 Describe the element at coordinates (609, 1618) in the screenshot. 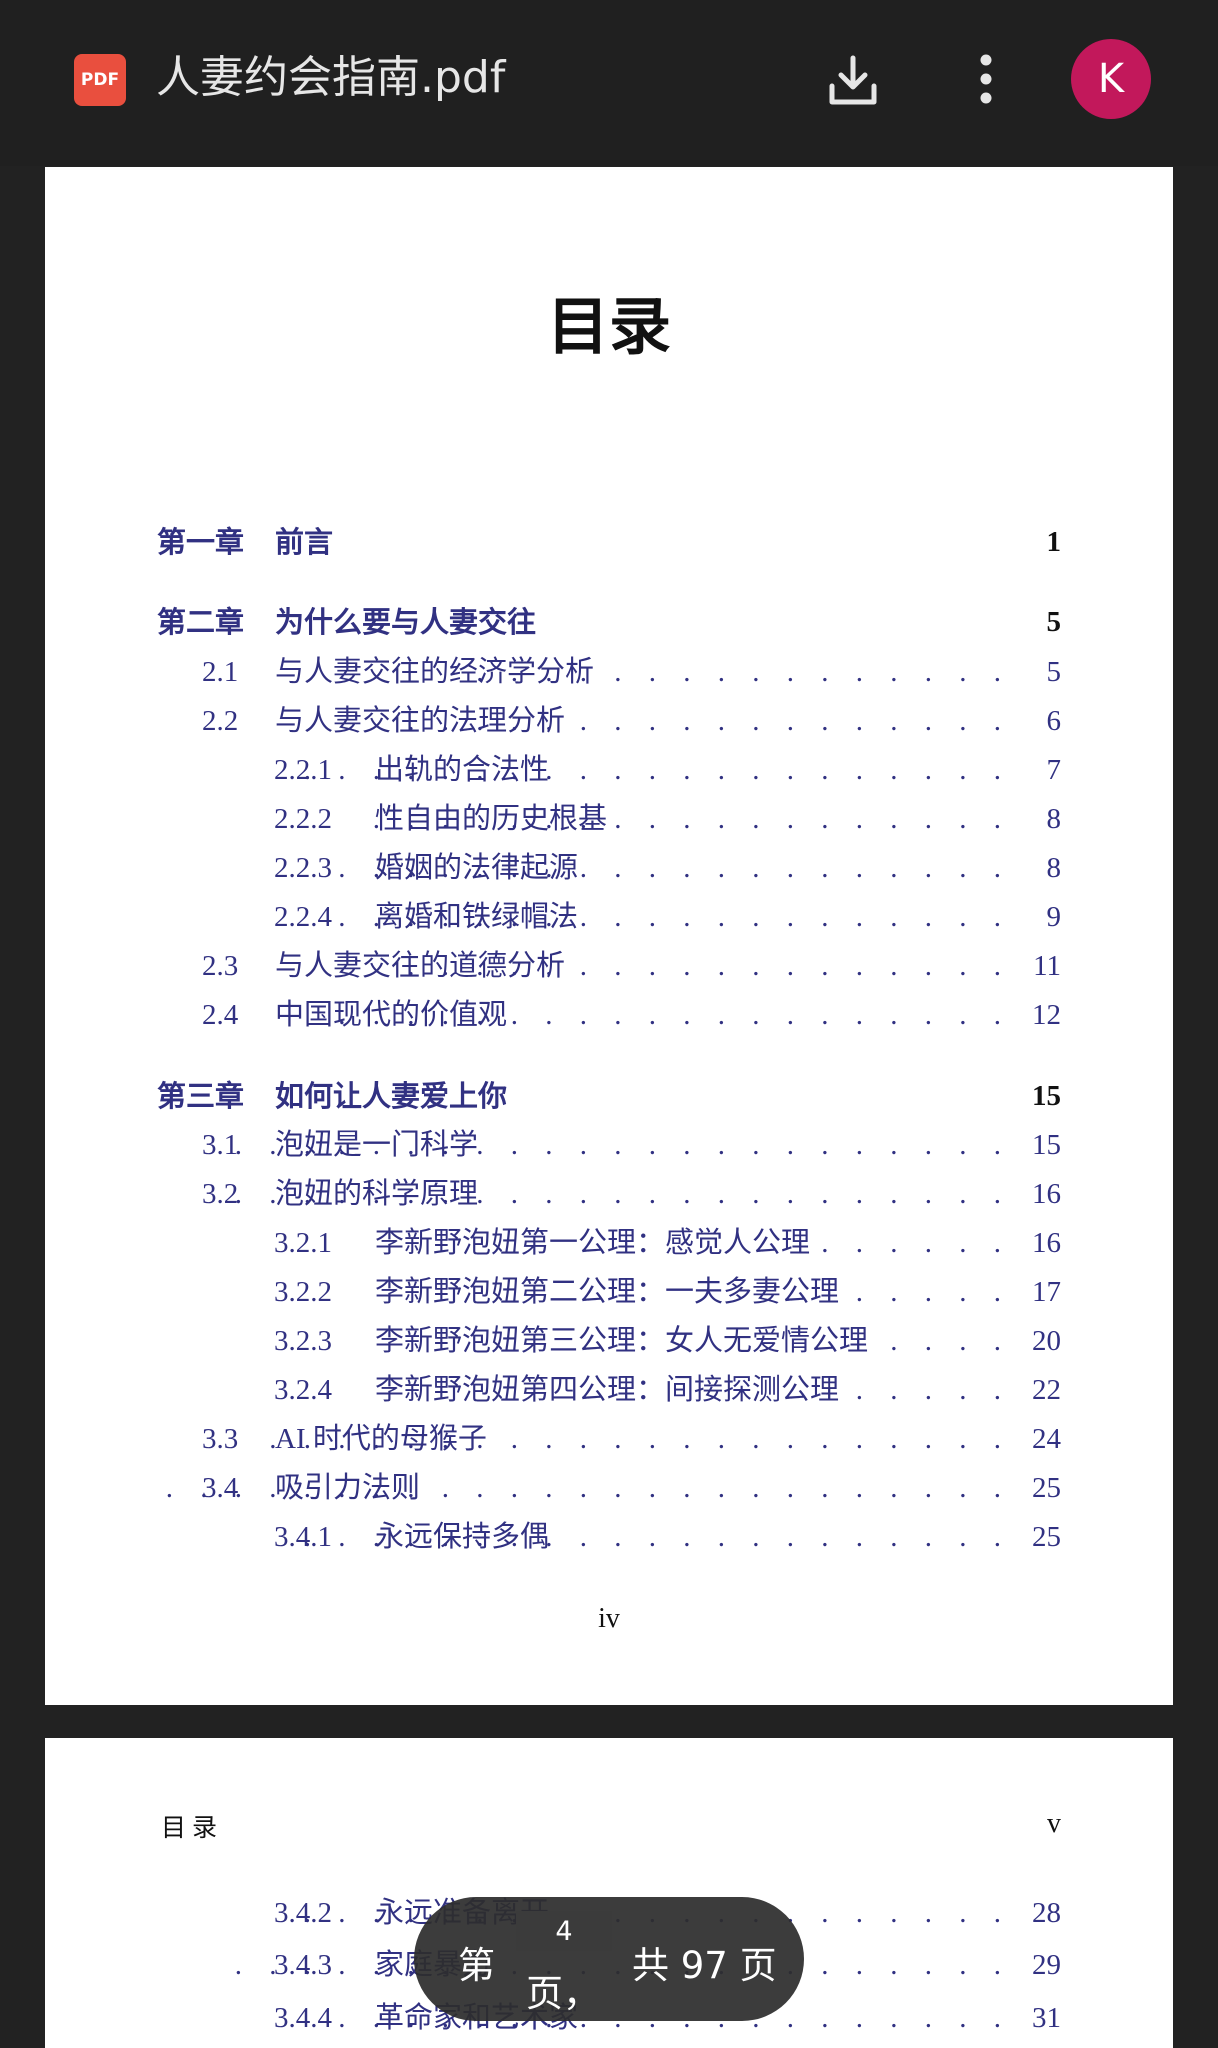

I see `page-number-footer: iv` at that location.